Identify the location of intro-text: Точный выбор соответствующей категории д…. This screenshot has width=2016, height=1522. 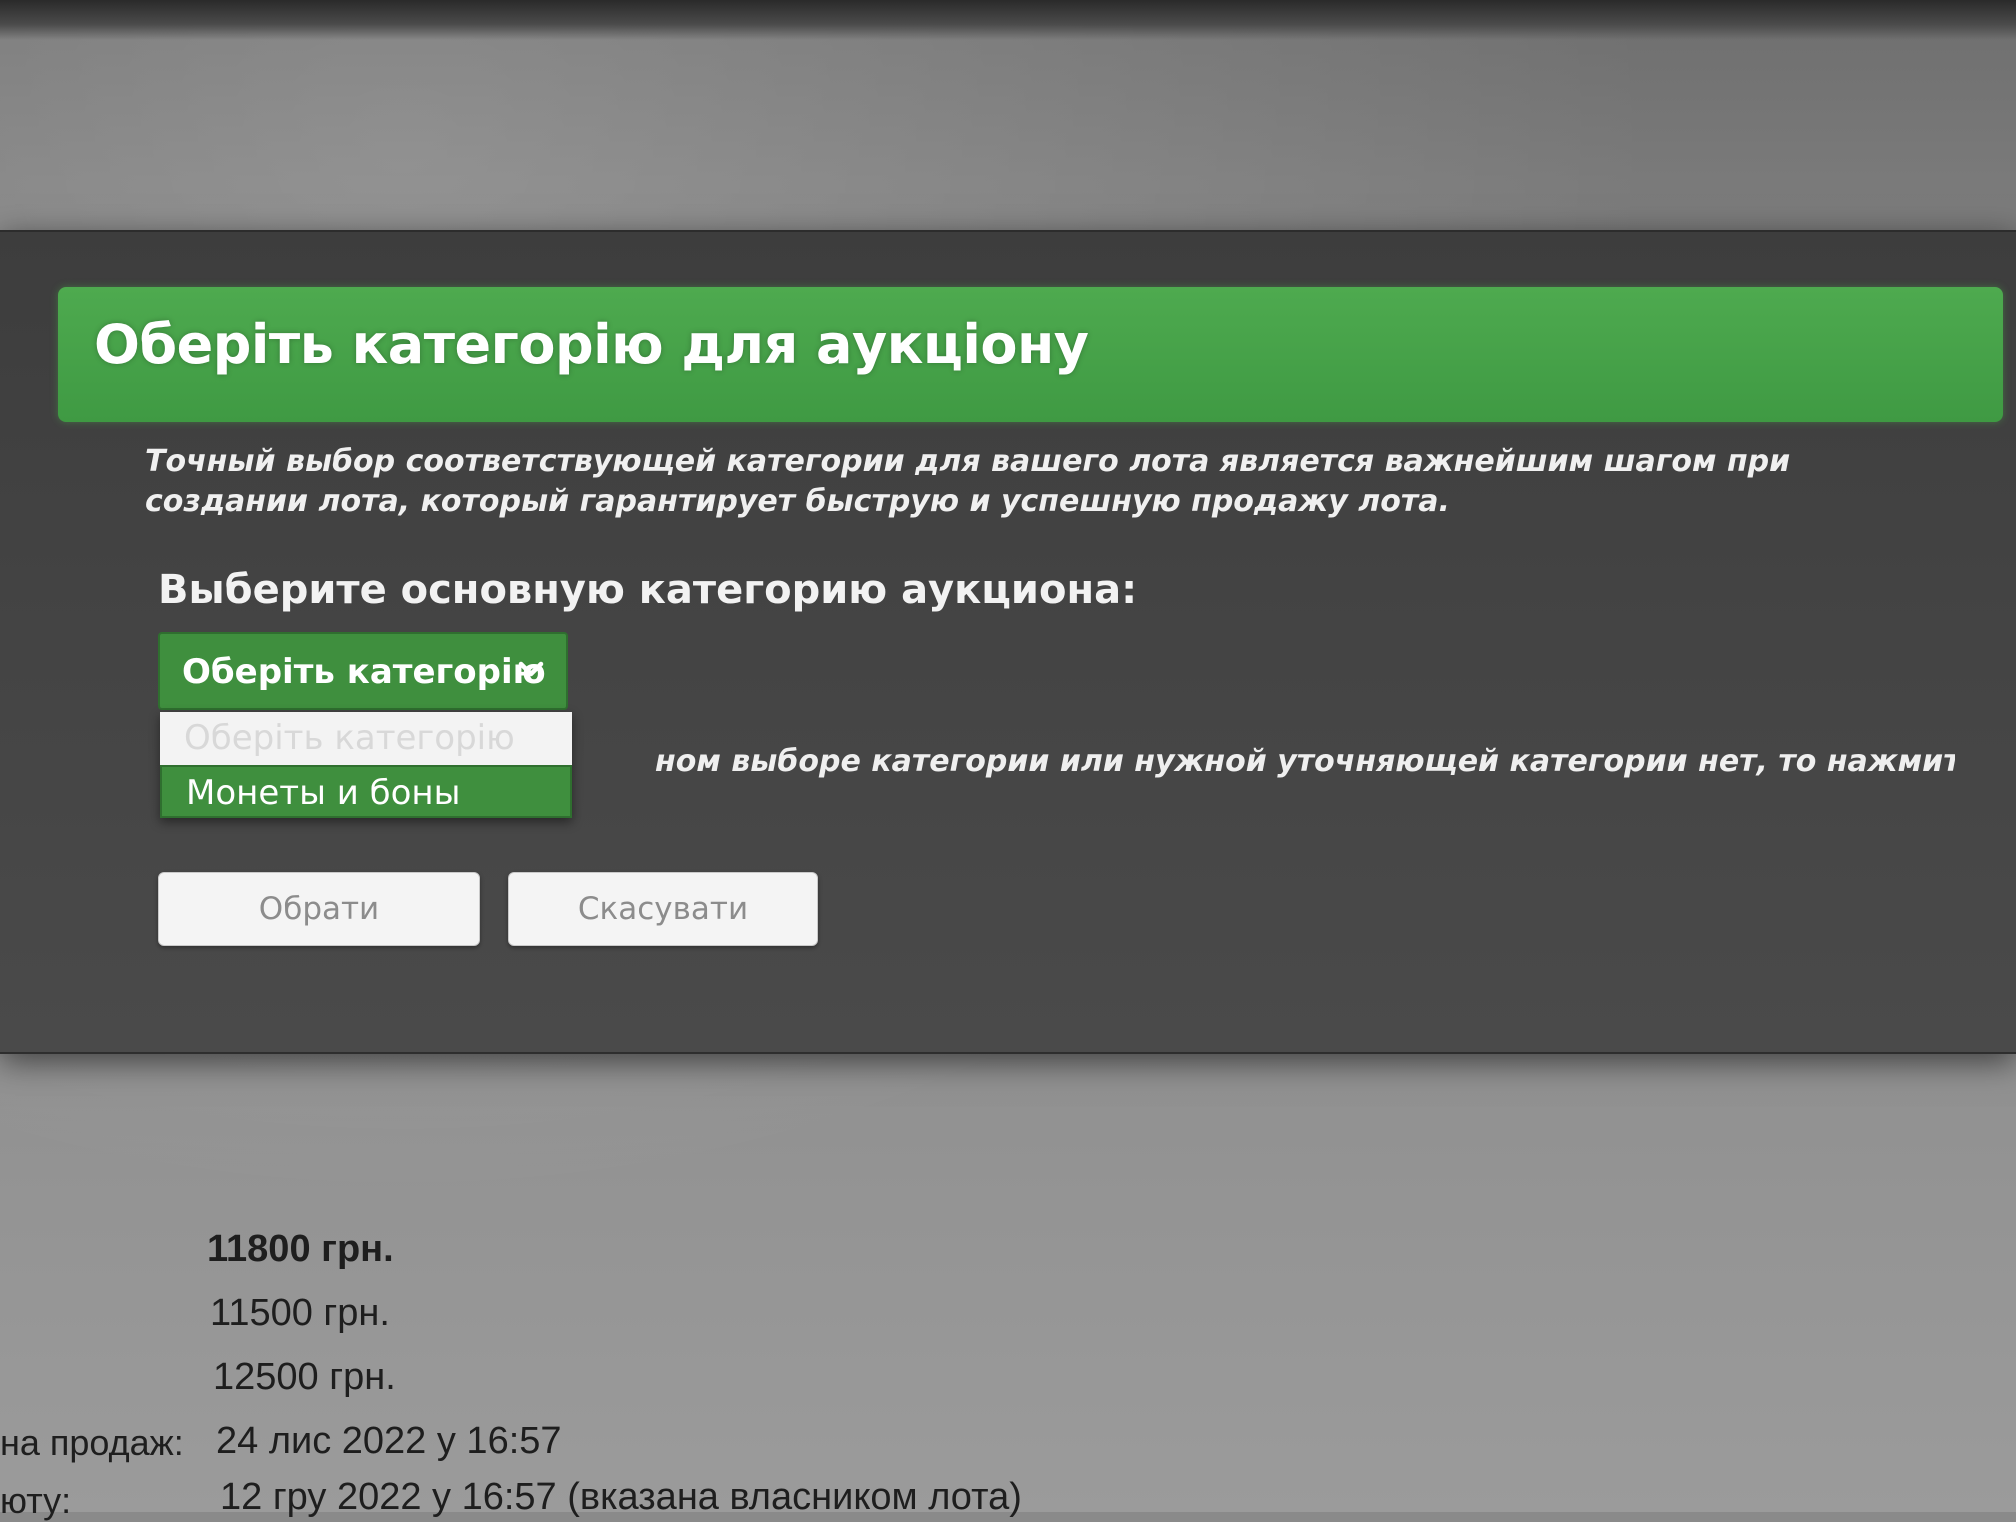
(968, 481).